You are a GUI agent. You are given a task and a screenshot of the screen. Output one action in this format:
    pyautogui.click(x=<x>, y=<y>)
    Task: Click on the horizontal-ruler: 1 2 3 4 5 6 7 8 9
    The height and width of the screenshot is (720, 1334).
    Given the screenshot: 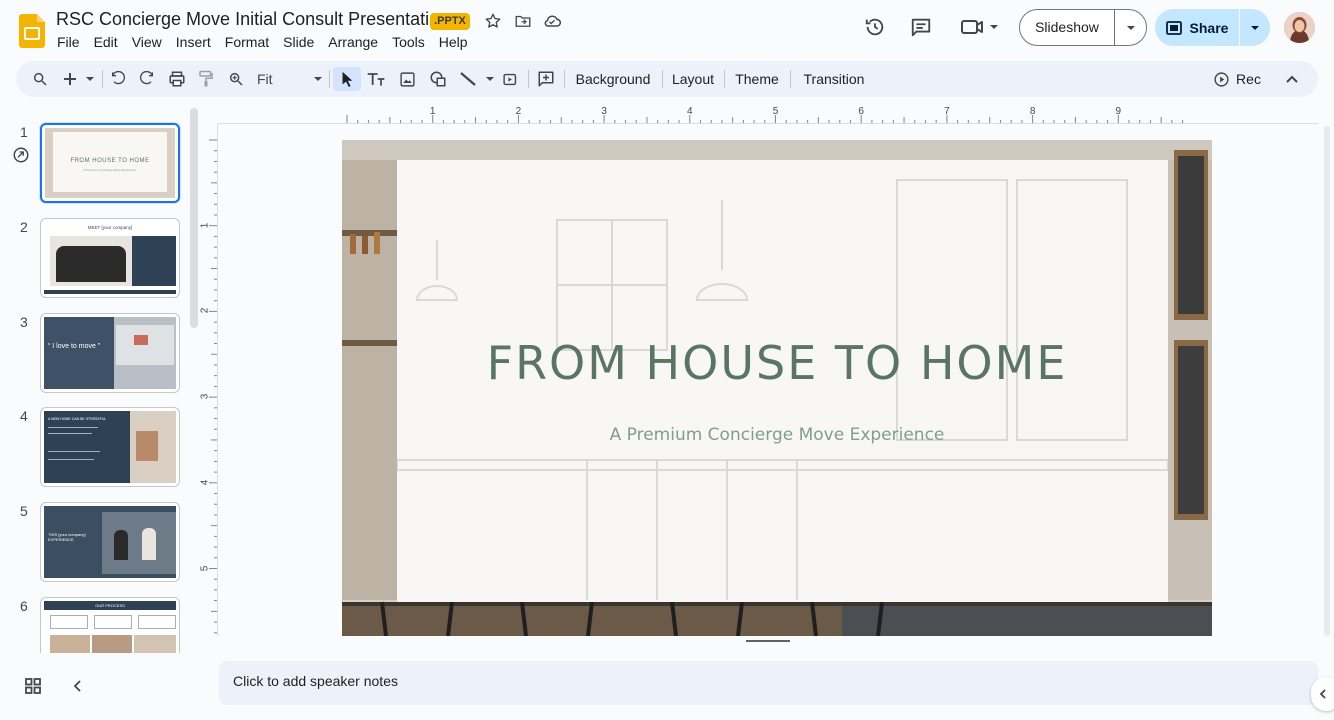 What is the action you would take?
    pyautogui.click(x=768, y=115)
    